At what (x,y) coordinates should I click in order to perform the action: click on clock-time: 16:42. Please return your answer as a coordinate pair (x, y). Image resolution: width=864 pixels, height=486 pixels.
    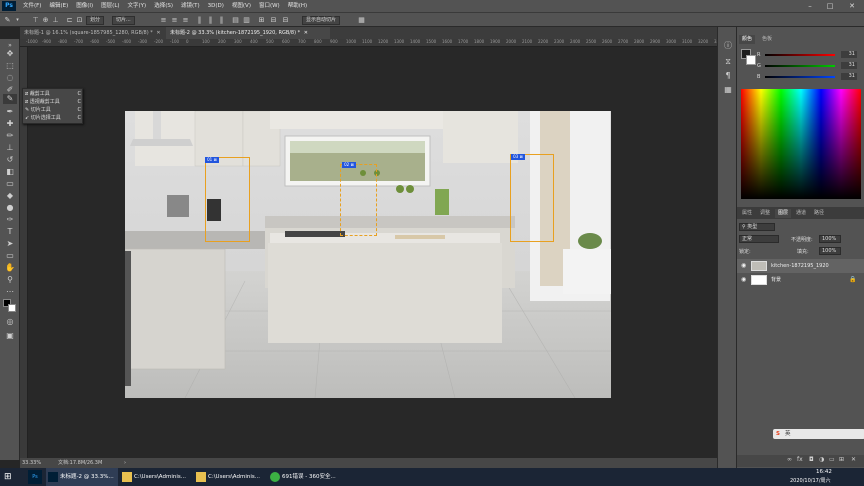
    Looking at the image, I should click on (824, 472).